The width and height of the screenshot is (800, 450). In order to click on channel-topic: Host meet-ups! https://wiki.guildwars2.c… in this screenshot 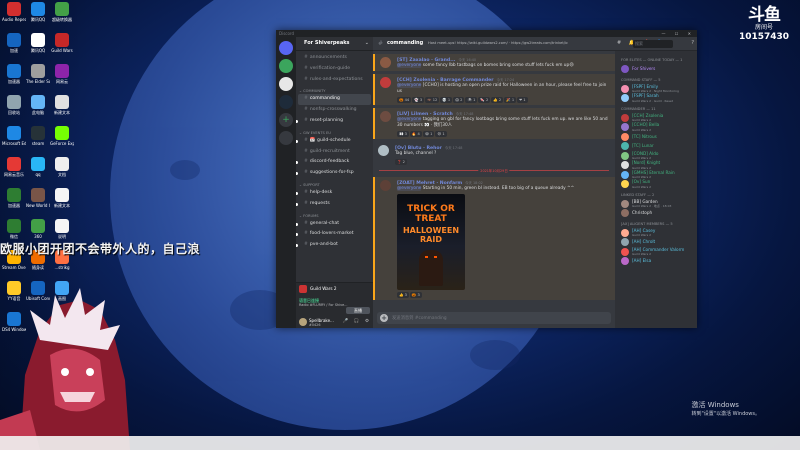, I will do `click(498, 43)`.